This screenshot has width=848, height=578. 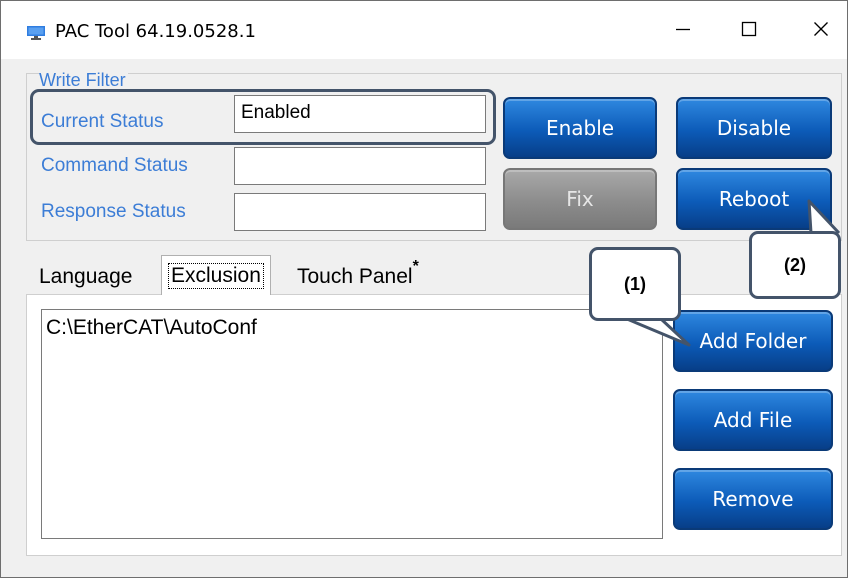 I want to click on callout-pointers, so click(x=733, y=273).